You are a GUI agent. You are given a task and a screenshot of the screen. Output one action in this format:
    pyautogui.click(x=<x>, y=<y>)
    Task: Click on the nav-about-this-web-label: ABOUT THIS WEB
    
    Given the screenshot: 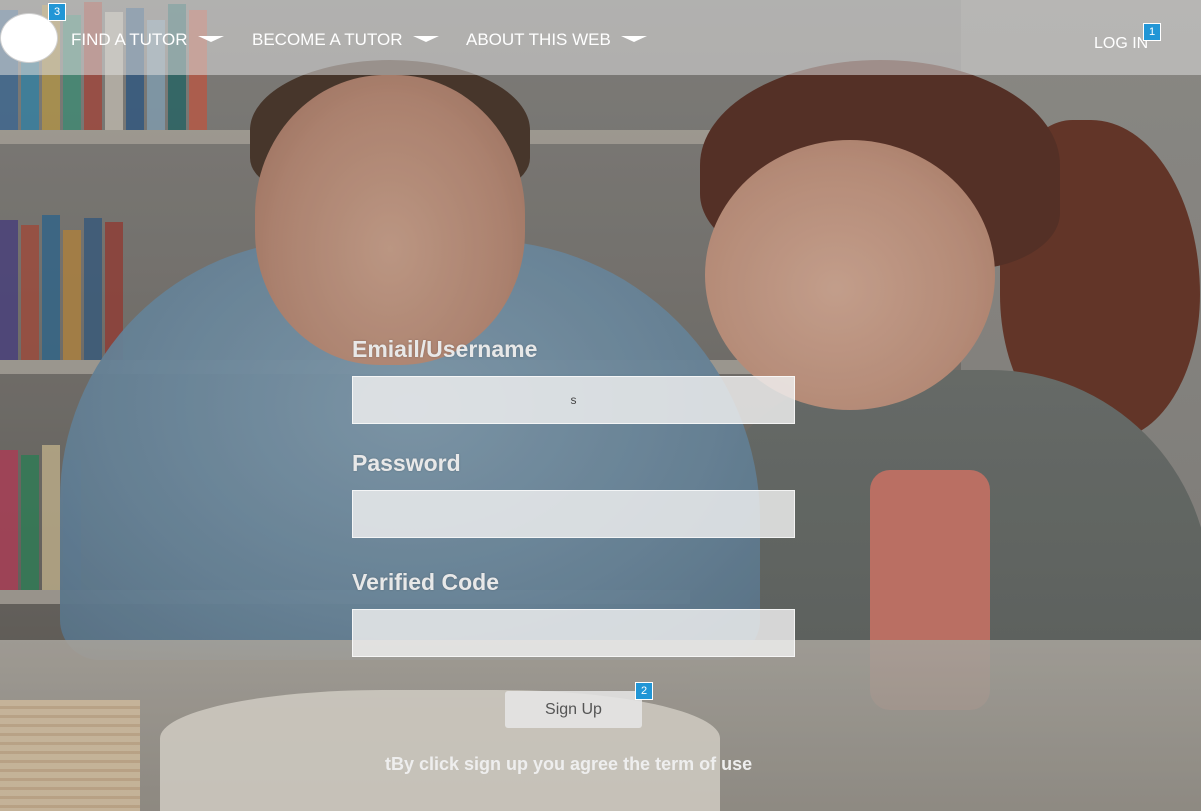 What is the action you would take?
    pyautogui.click(x=538, y=39)
    